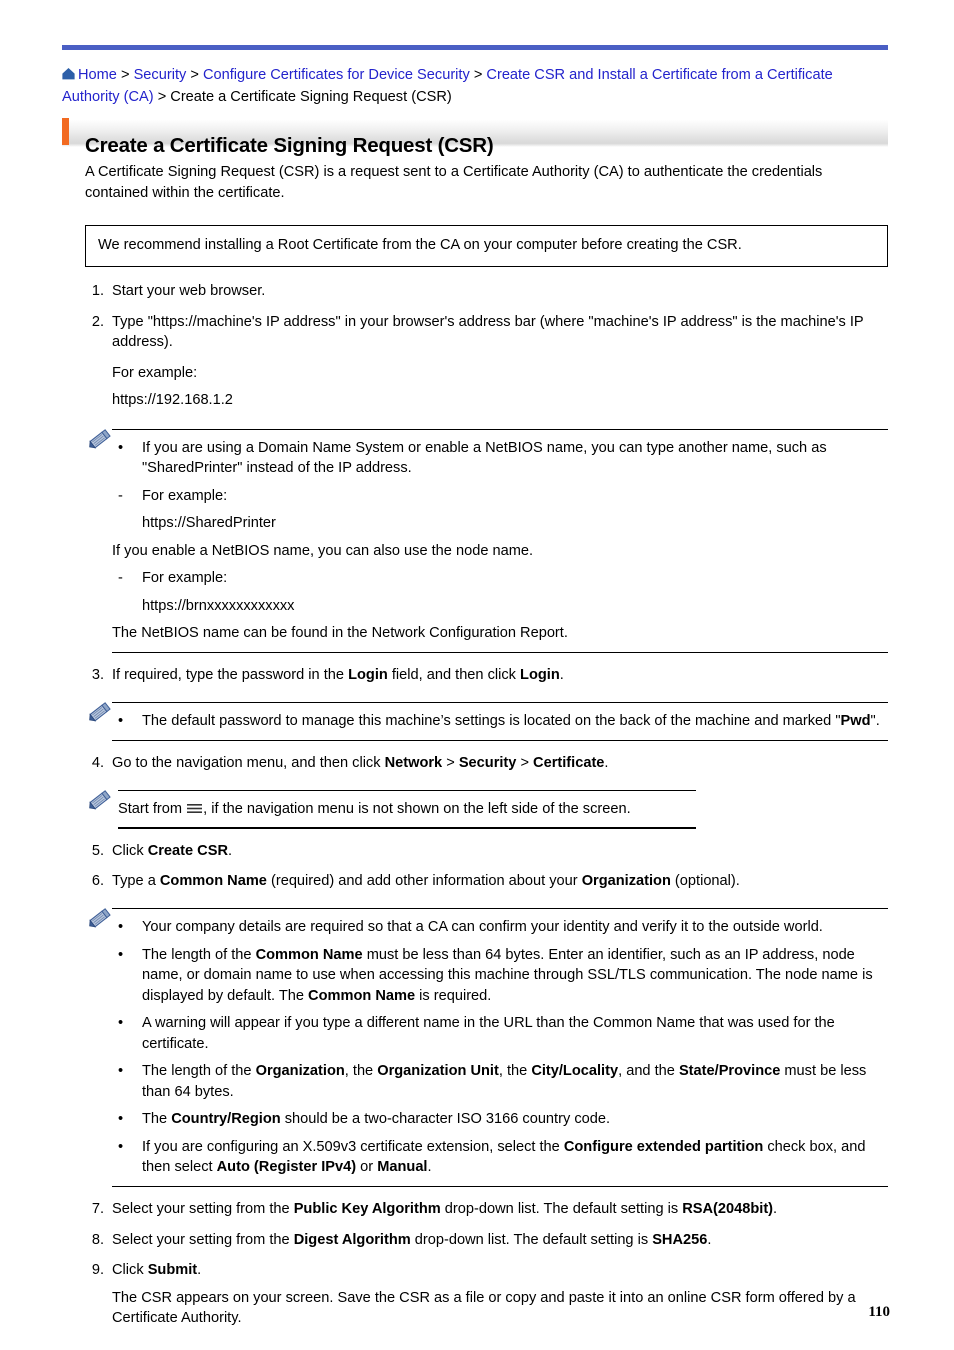 This screenshot has width=954, height=1350. I want to click on note-text-part2: "., so click(875, 721).